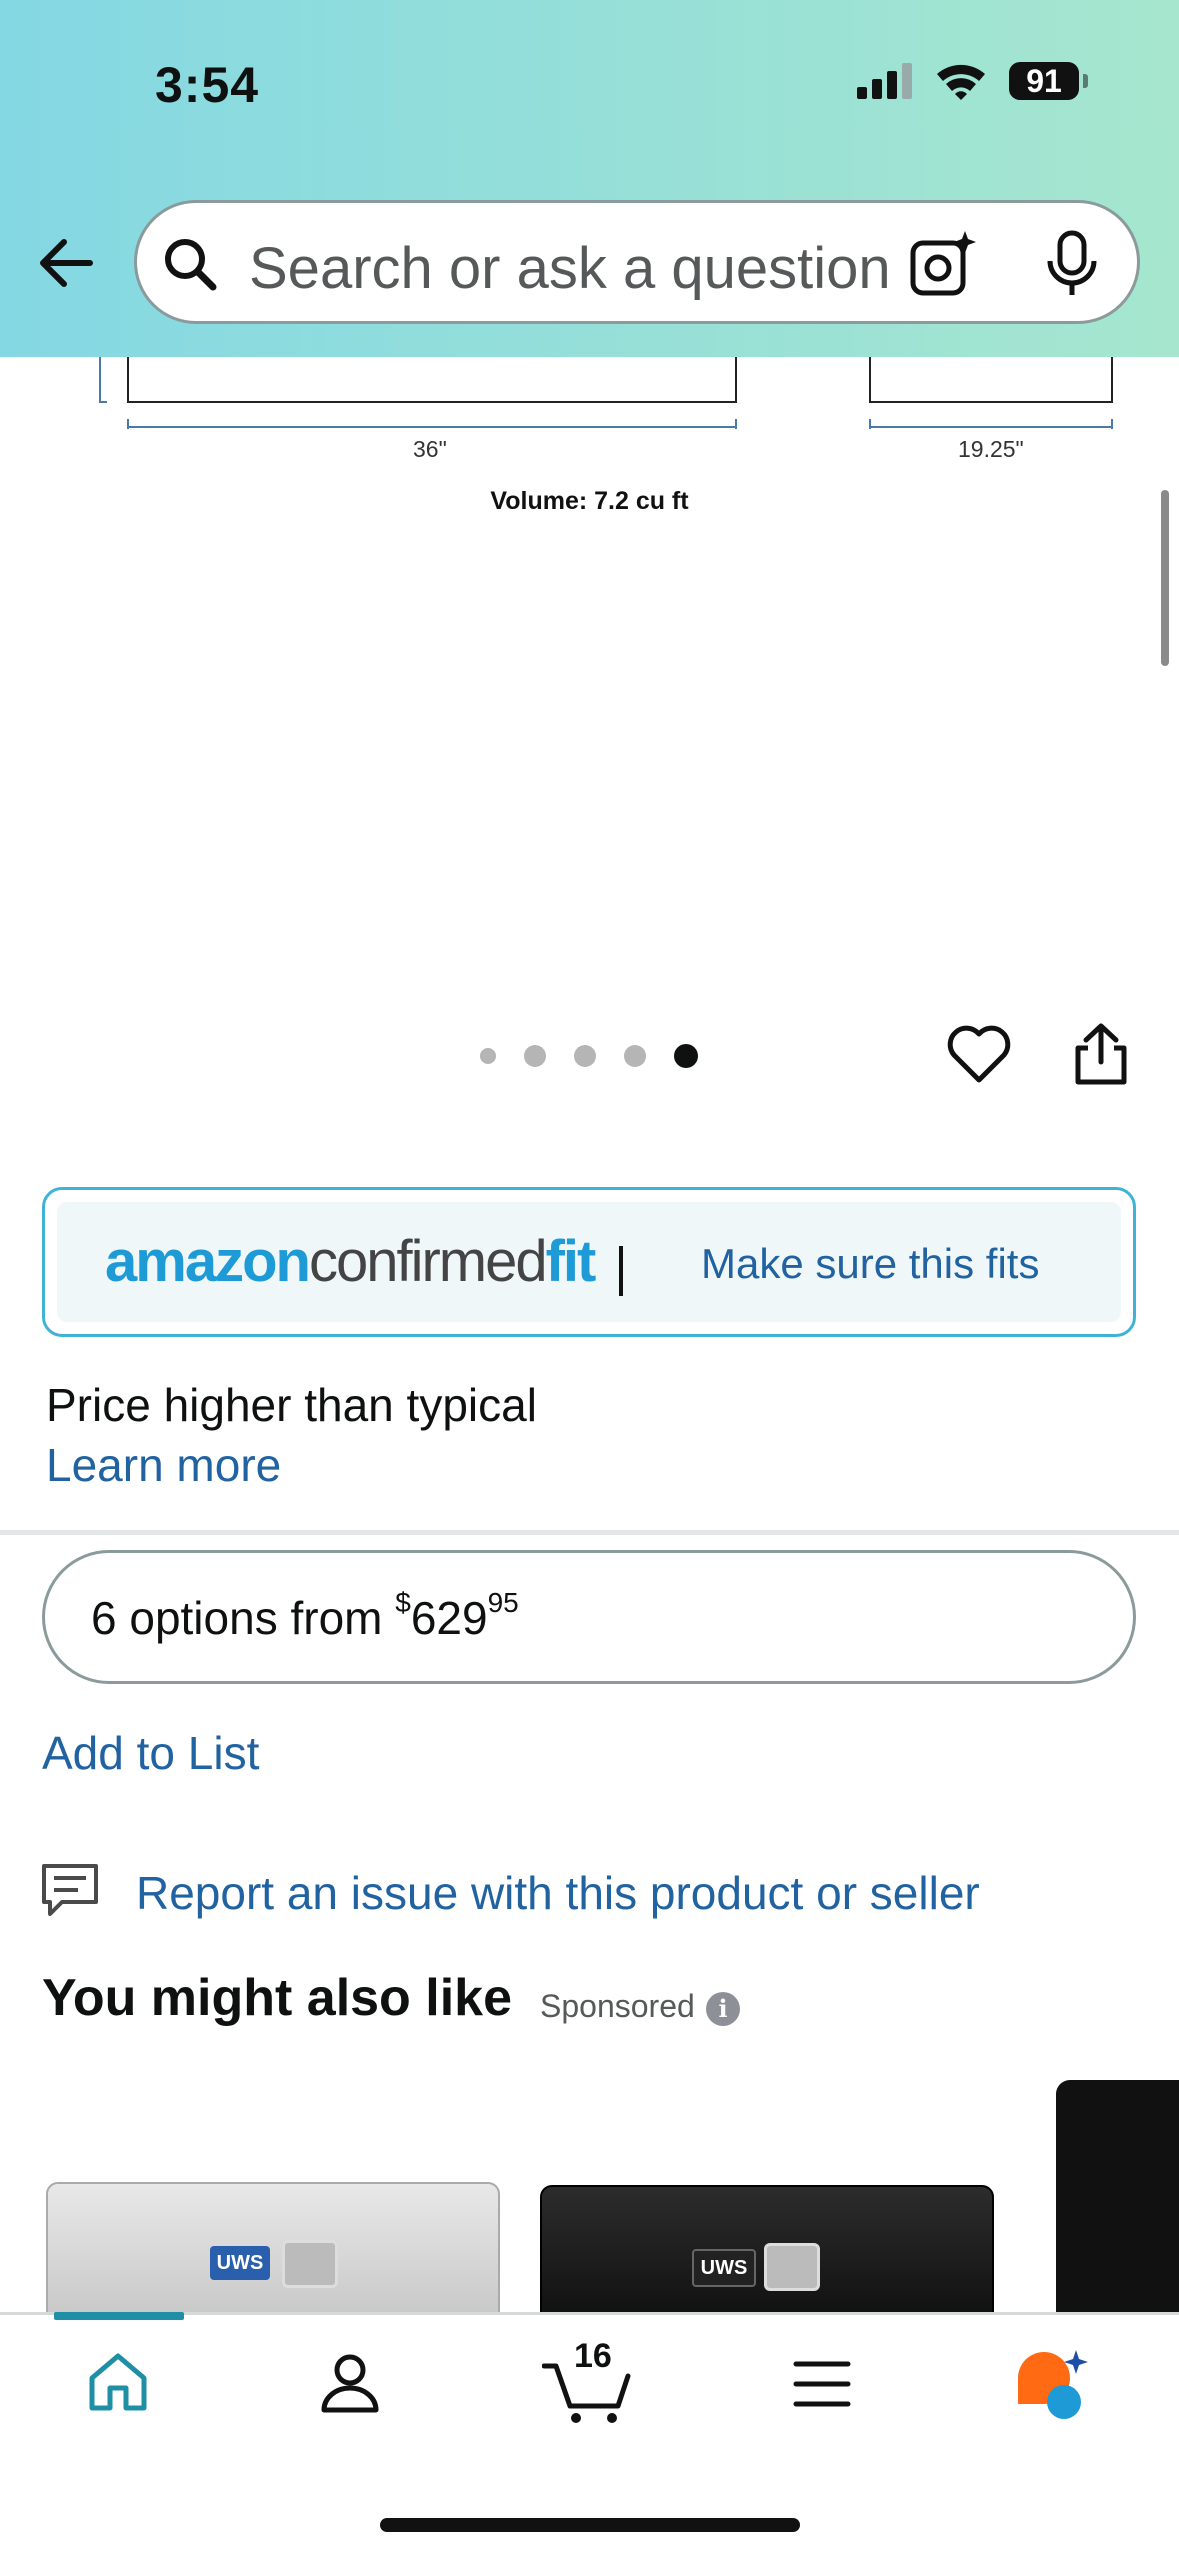 This screenshot has height=2559, width=1179. Describe the element at coordinates (119, 2316) in the screenshot. I see `active-tab-indicator` at that location.